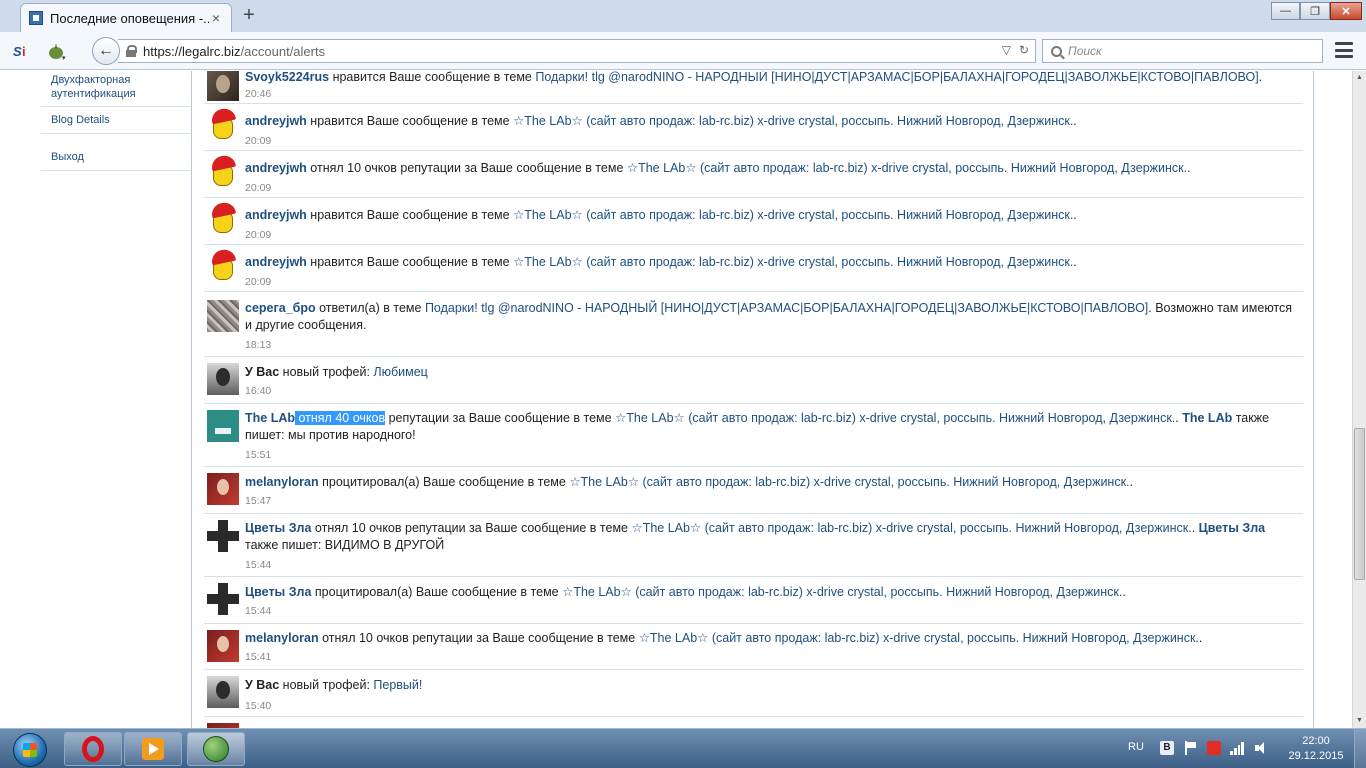  What do you see at coordinates (116, 89) in the screenshot?
I see `sidebar-item-two-factor: Двухфакторная аутентификация` at bounding box center [116, 89].